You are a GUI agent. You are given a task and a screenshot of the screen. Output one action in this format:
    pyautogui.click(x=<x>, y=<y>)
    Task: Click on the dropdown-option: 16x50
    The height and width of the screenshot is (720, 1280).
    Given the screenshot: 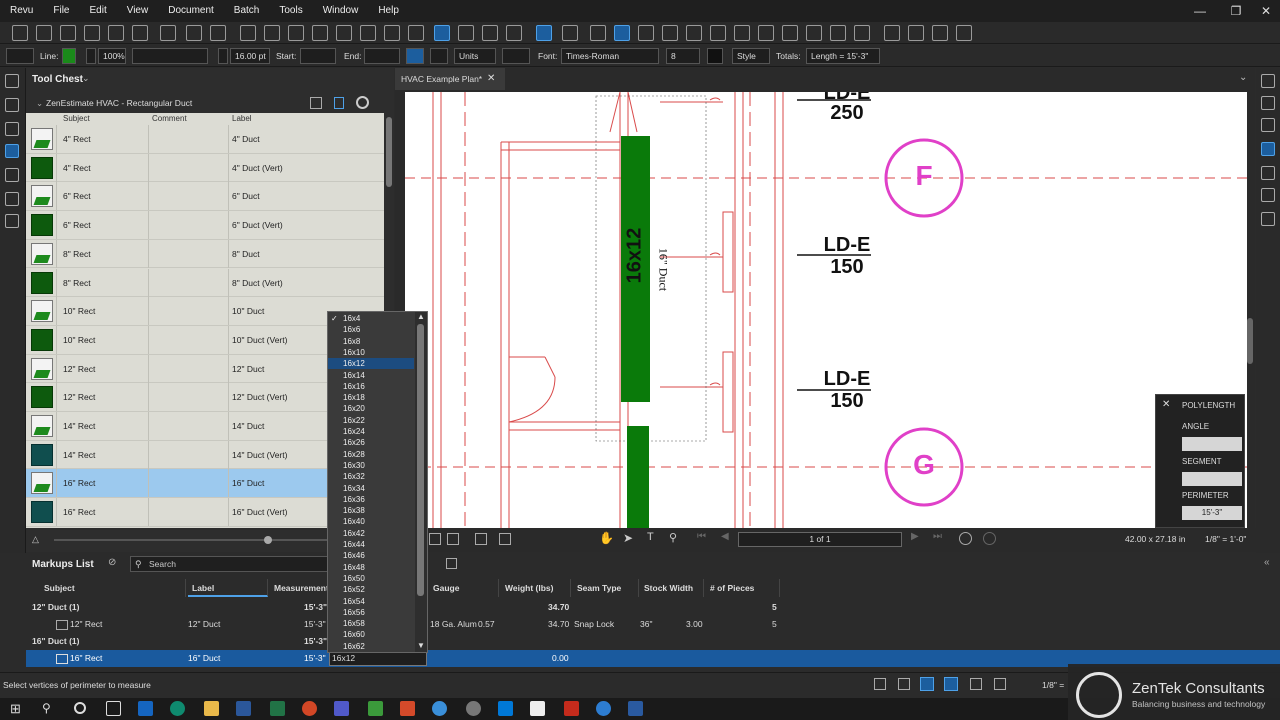 What is the action you would take?
    pyautogui.click(x=371, y=578)
    